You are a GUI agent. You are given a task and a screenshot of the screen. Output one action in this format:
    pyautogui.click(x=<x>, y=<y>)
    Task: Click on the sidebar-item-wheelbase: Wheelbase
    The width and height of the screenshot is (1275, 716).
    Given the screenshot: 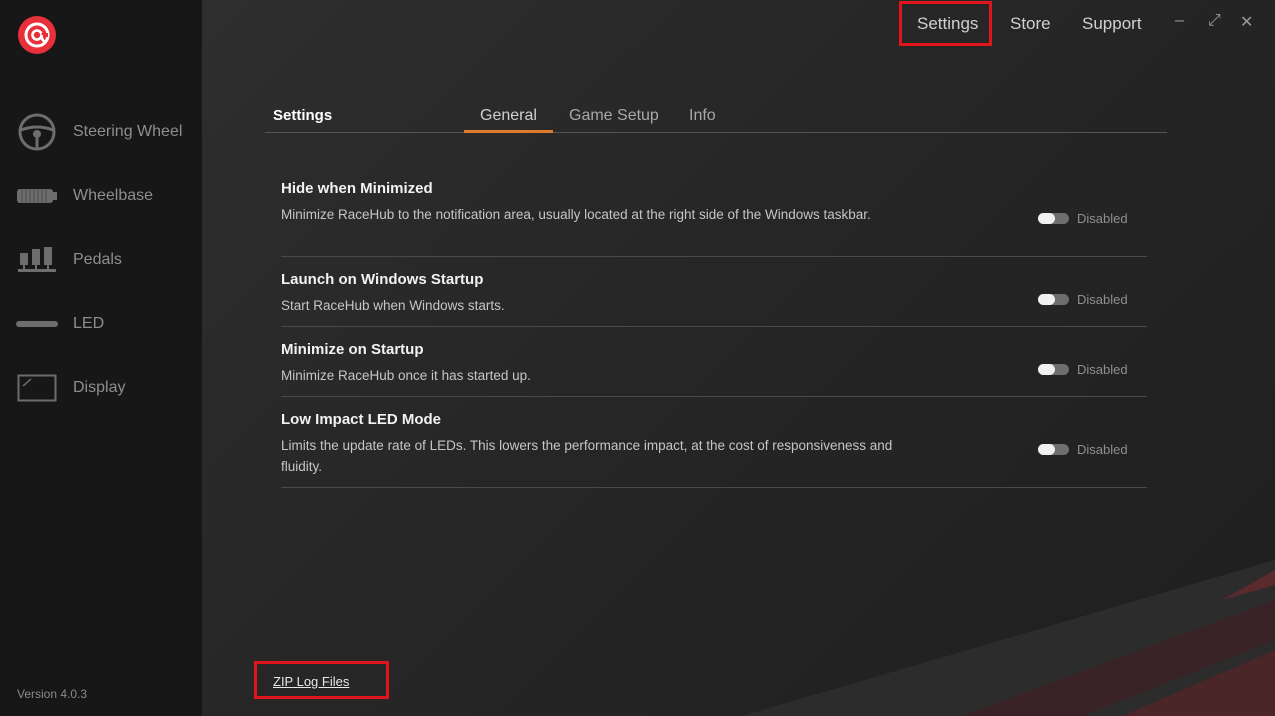 What is the action you would take?
    pyautogui.click(x=101, y=196)
    